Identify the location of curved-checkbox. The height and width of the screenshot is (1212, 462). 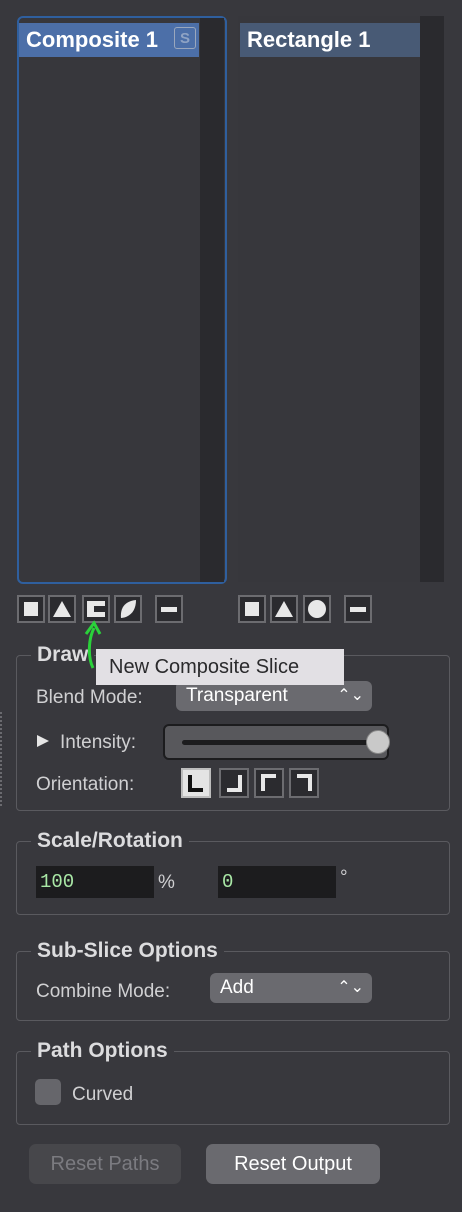
(48, 1092).